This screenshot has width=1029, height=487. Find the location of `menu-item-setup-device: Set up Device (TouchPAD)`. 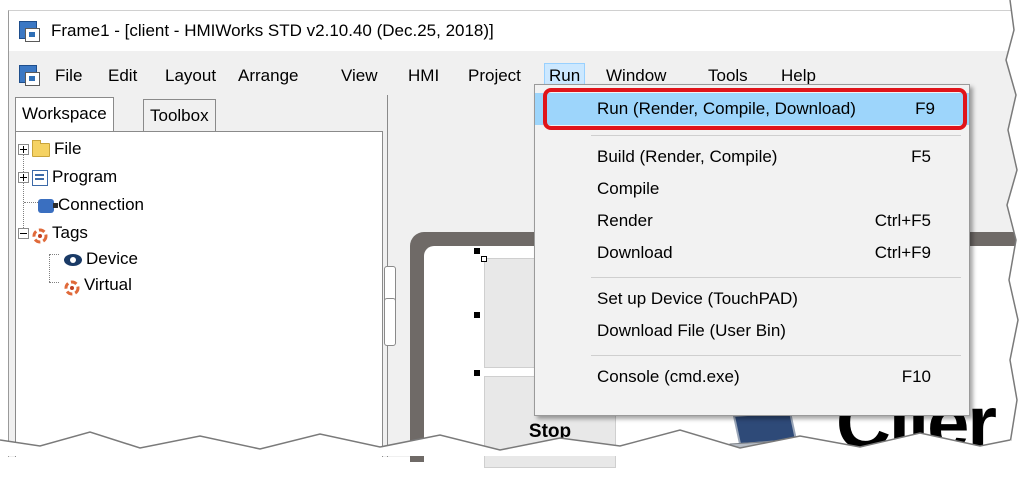

menu-item-setup-device: Set up Device (TouchPAD) is located at coordinates (752, 299).